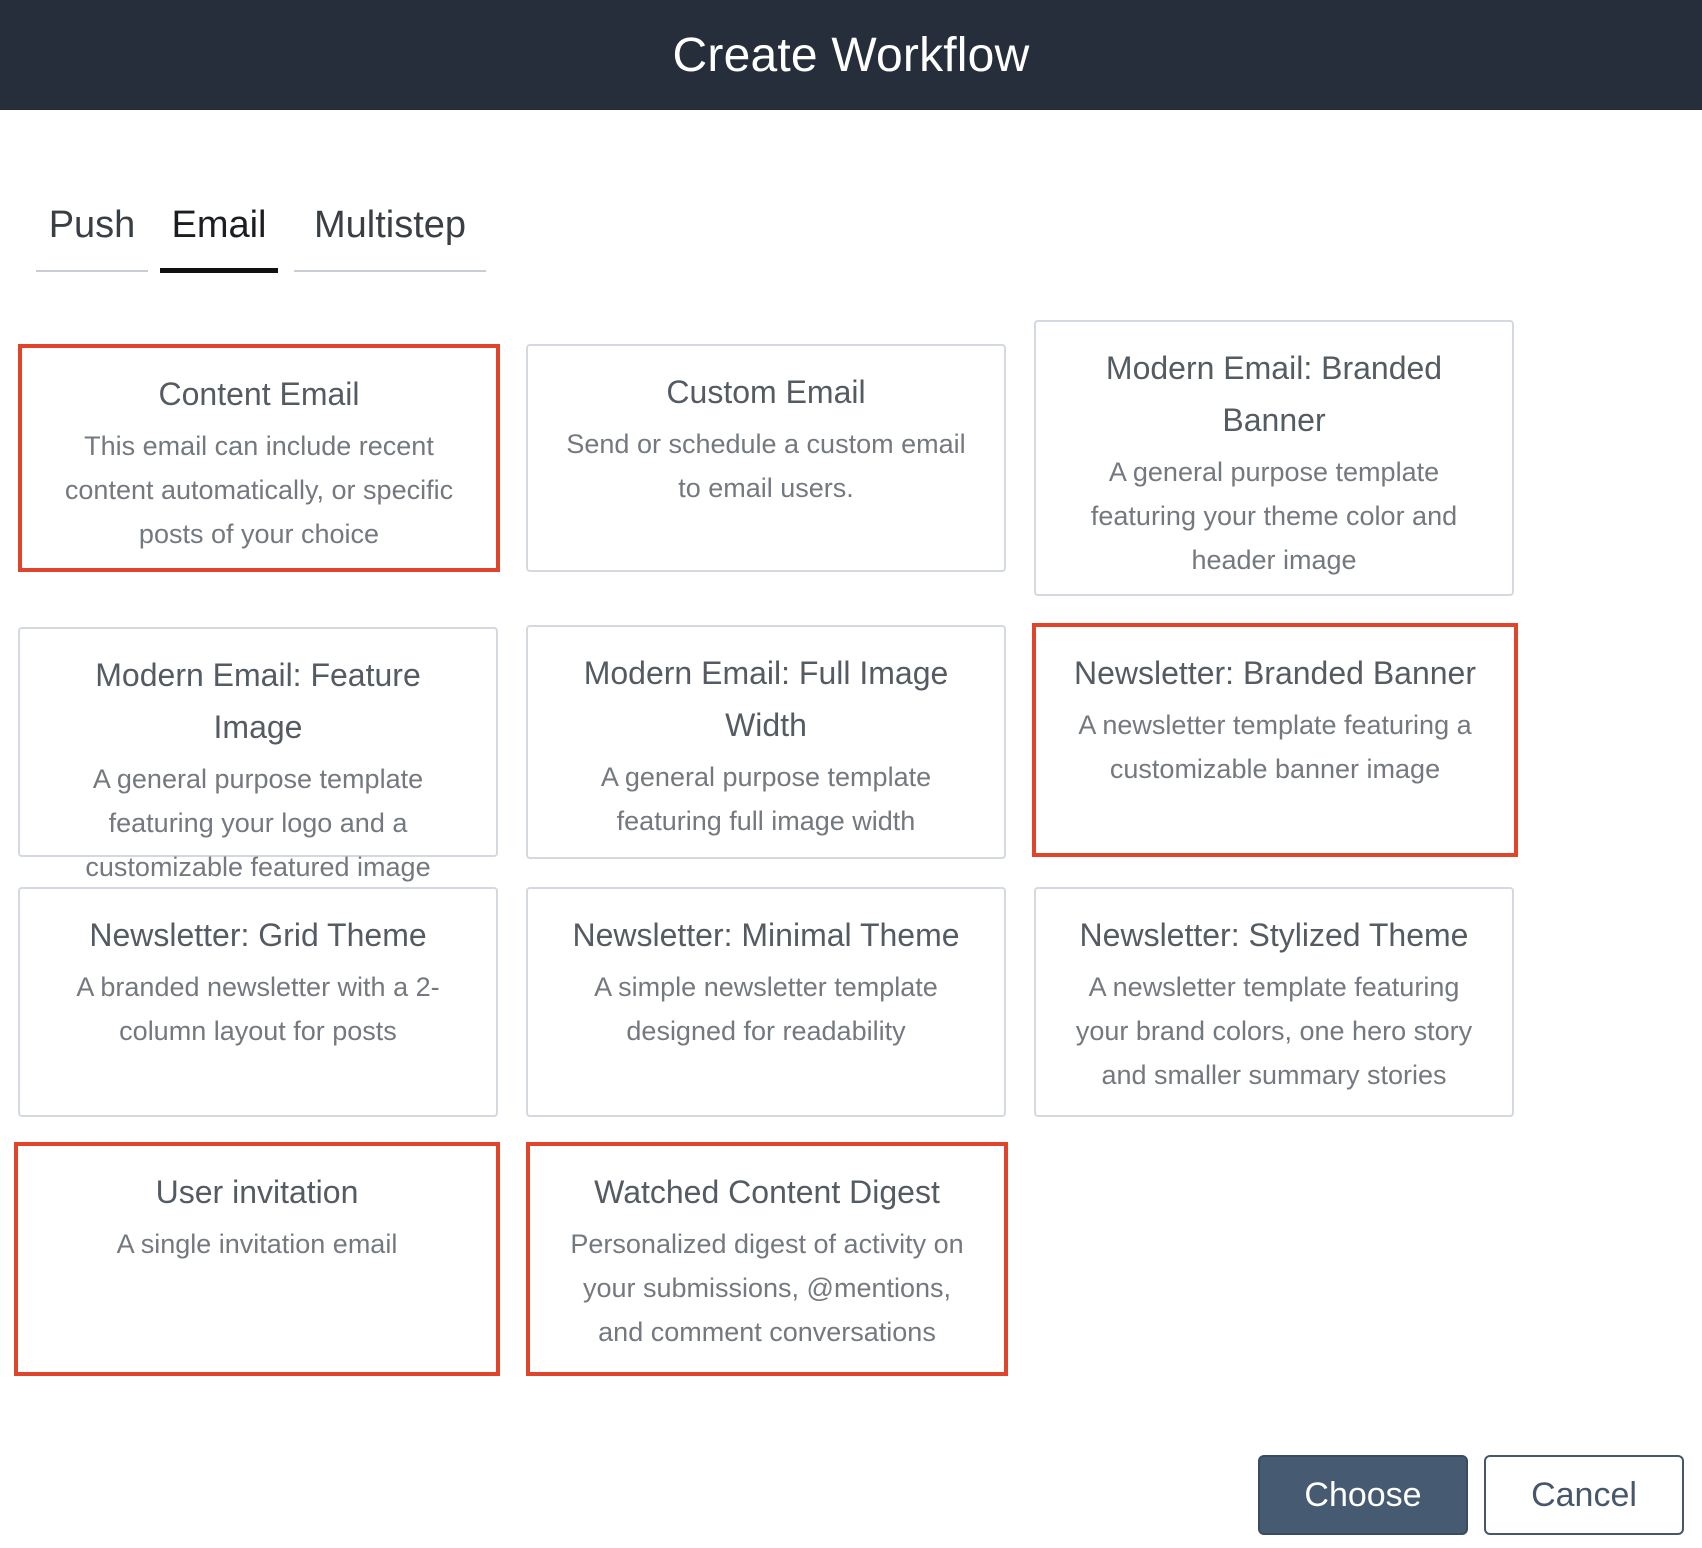 Image resolution: width=1702 pixels, height=1548 pixels. What do you see at coordinates (257, 1244) in the screenshot?
I see `template-description: A single invitation email` at bounding box center [257, 1244].